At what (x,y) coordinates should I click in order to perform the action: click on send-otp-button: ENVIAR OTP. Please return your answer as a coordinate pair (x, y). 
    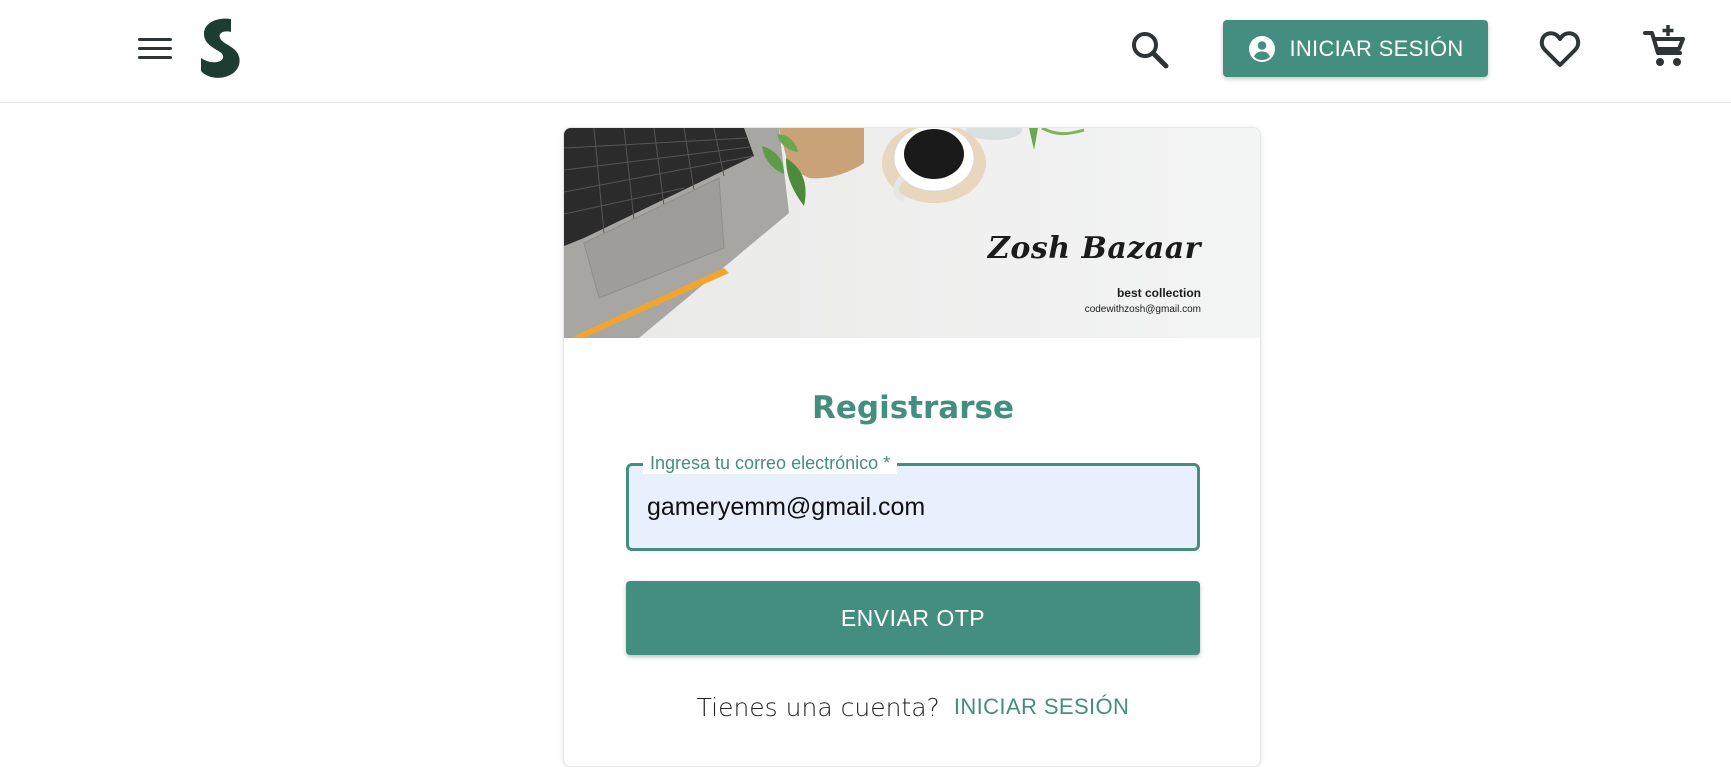
    Looking at the image, I should click on (913, 618).